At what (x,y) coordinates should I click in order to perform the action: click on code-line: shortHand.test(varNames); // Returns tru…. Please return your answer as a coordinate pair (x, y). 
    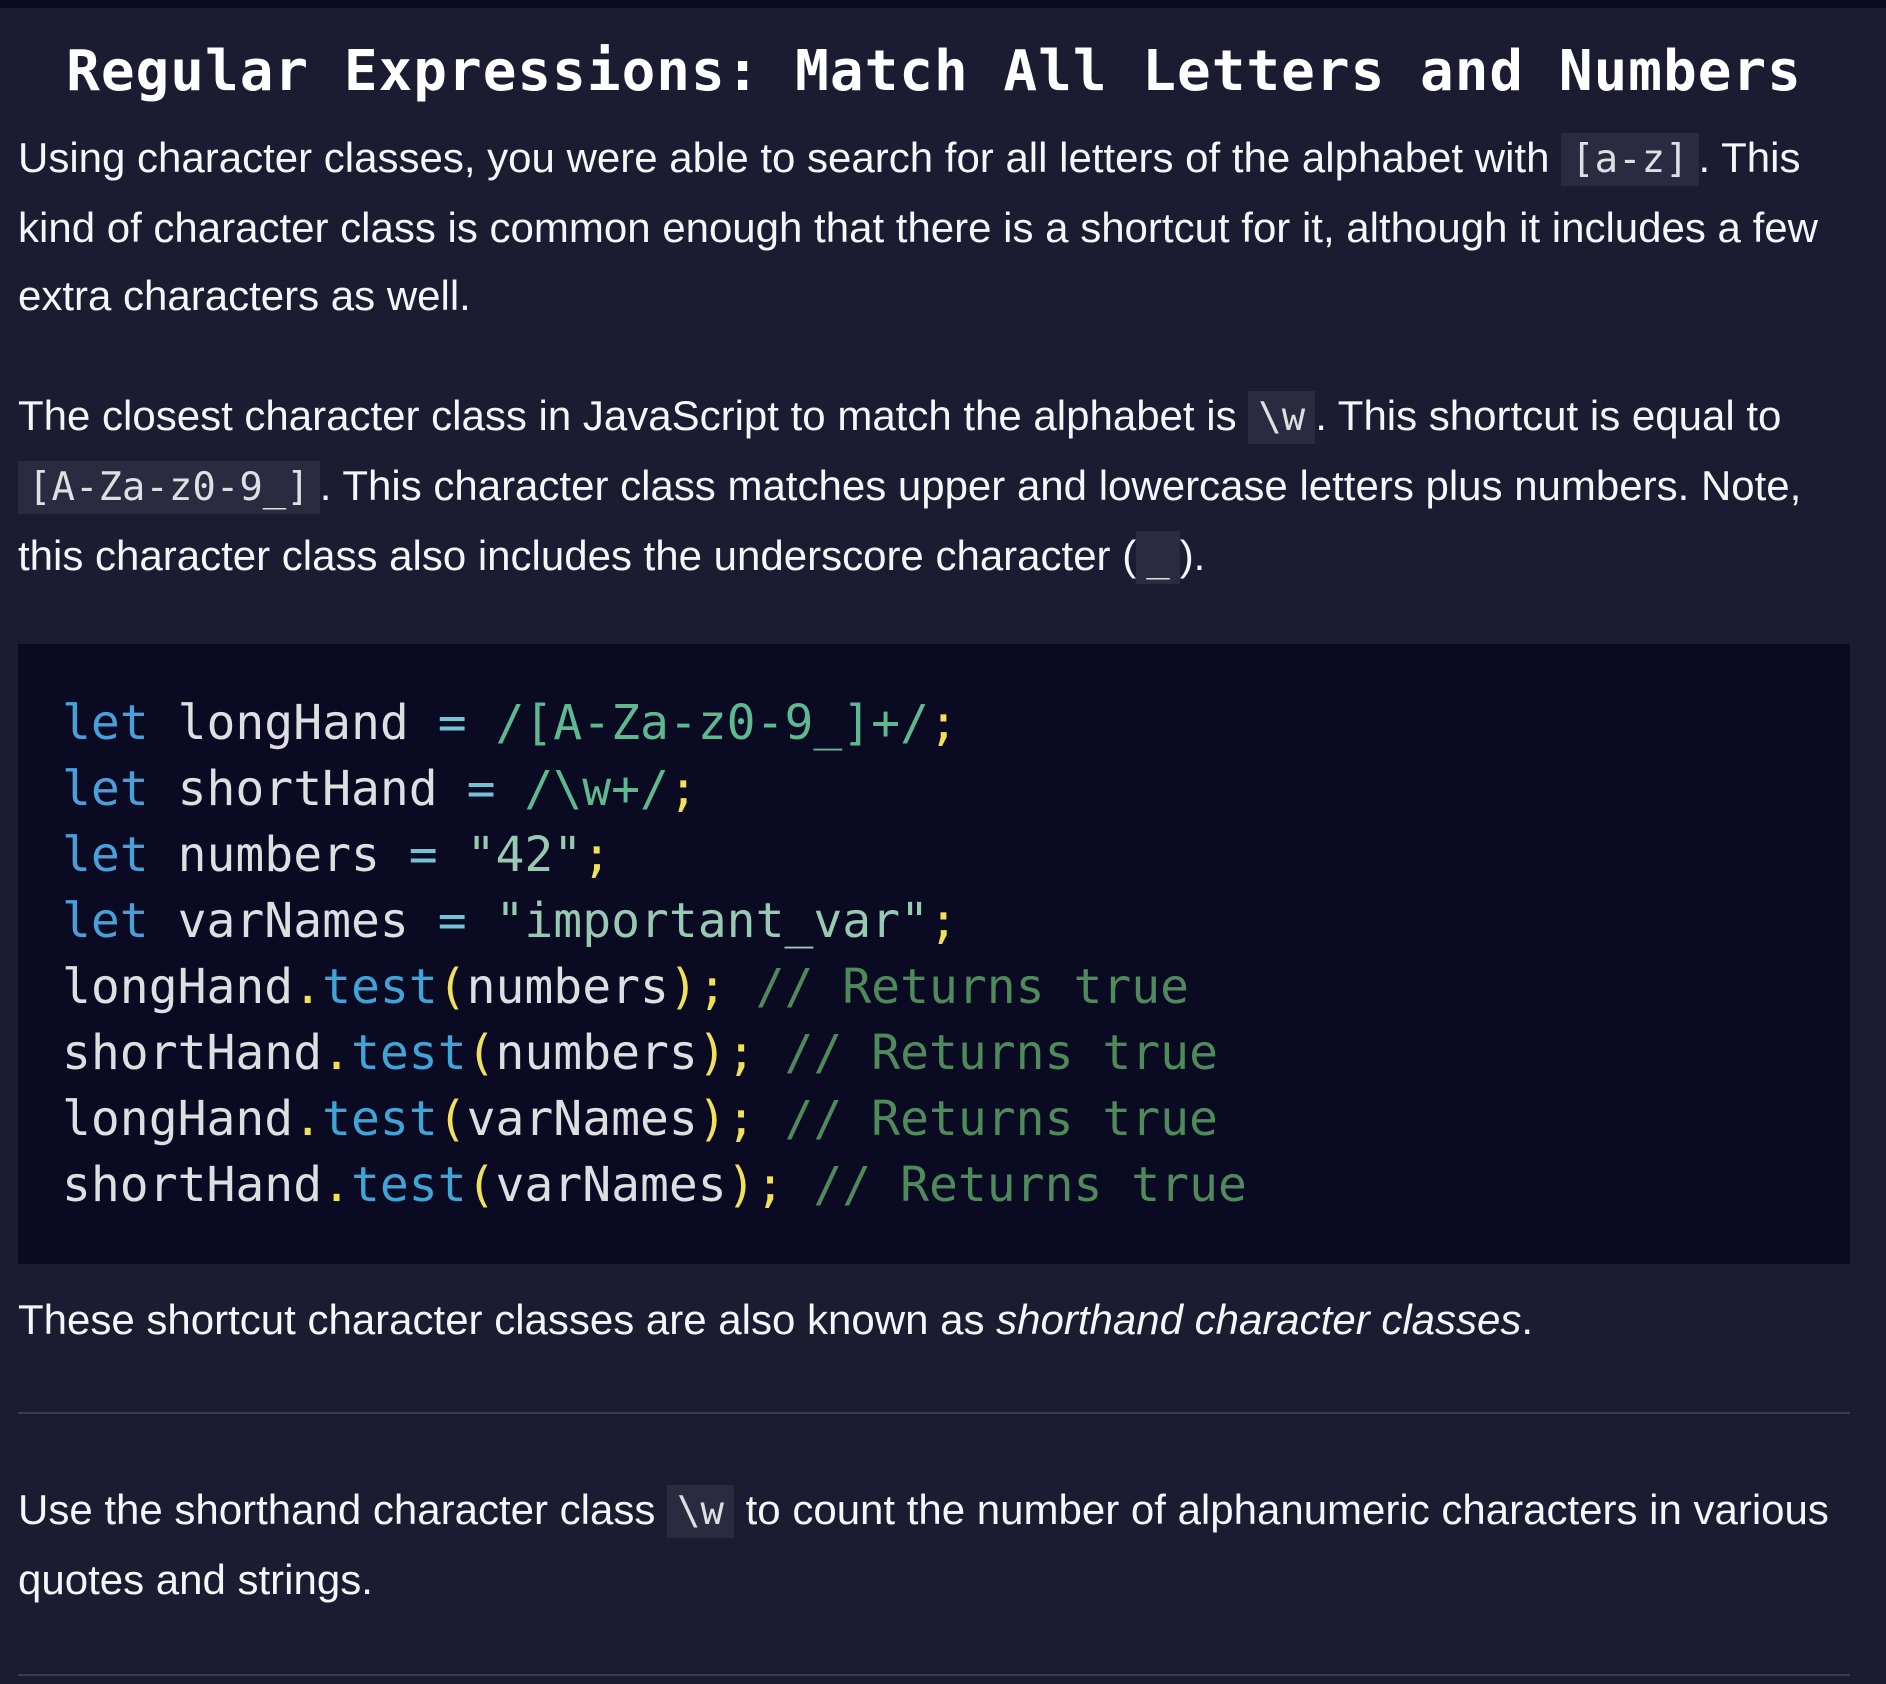
    Looking at the image, I should click on (956, 1185).